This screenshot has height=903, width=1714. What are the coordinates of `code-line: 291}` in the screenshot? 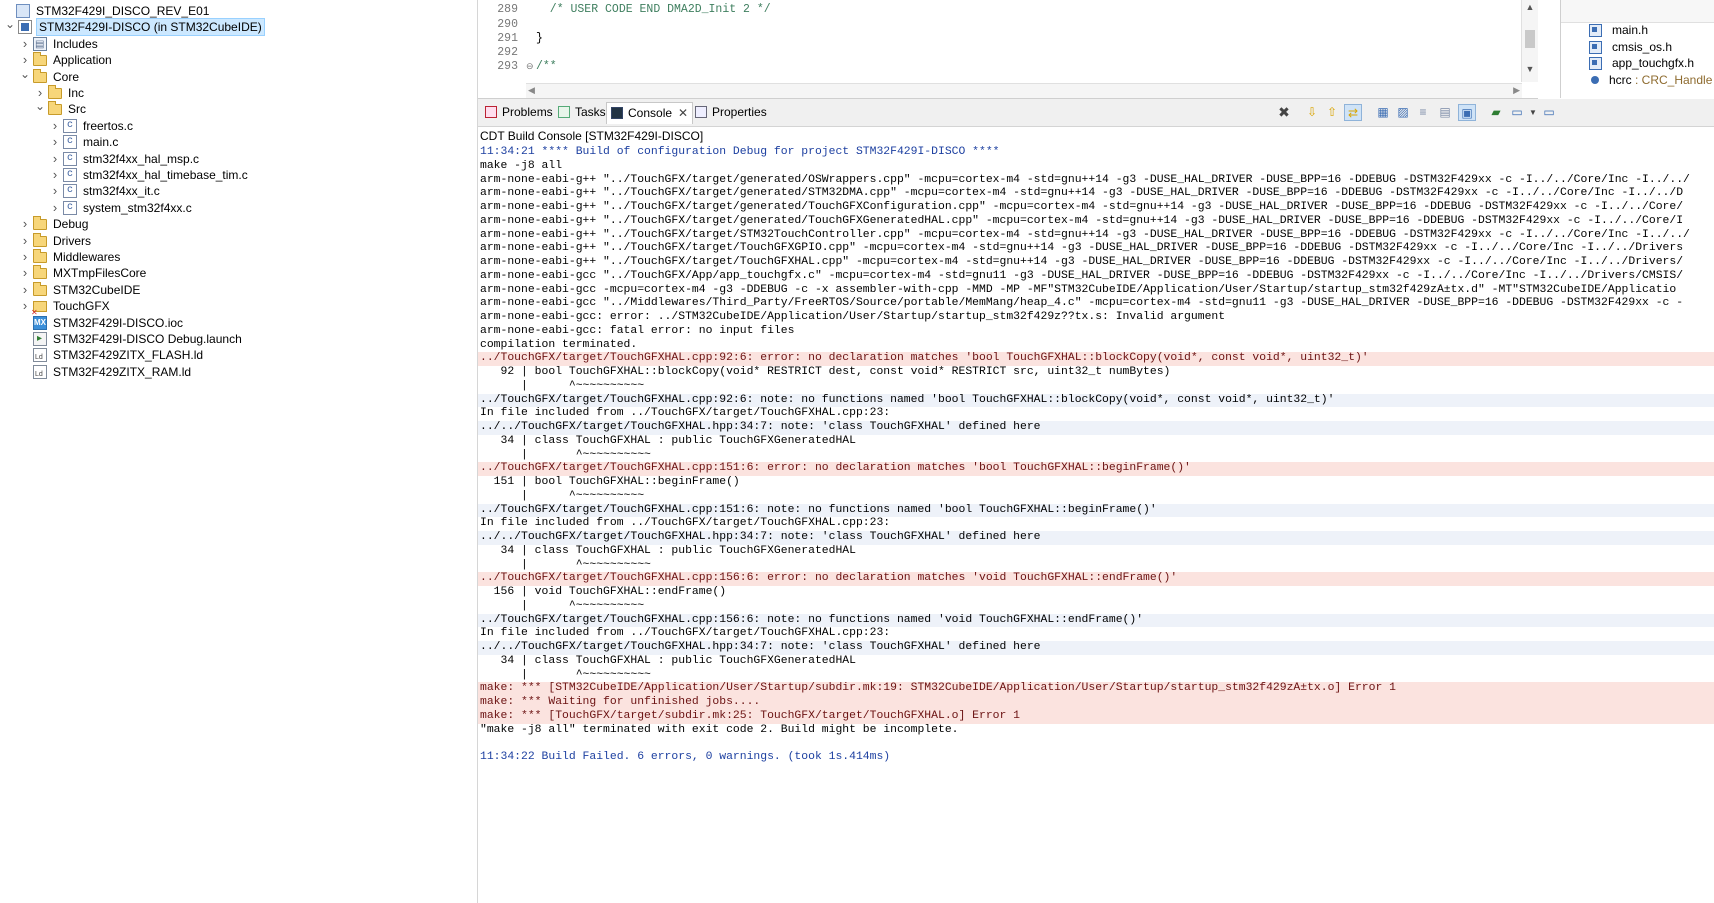 It's located at (510, 38).